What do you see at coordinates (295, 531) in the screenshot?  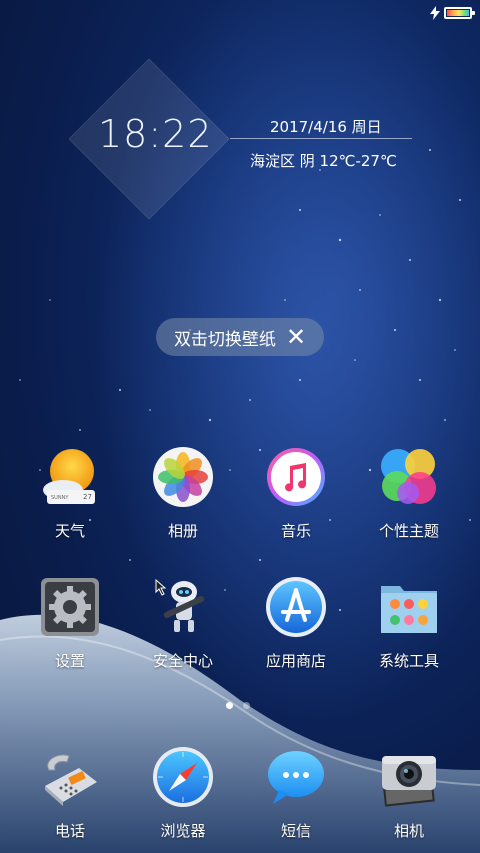 I see `app-label: 音乐` at bounding box center [295, 531].